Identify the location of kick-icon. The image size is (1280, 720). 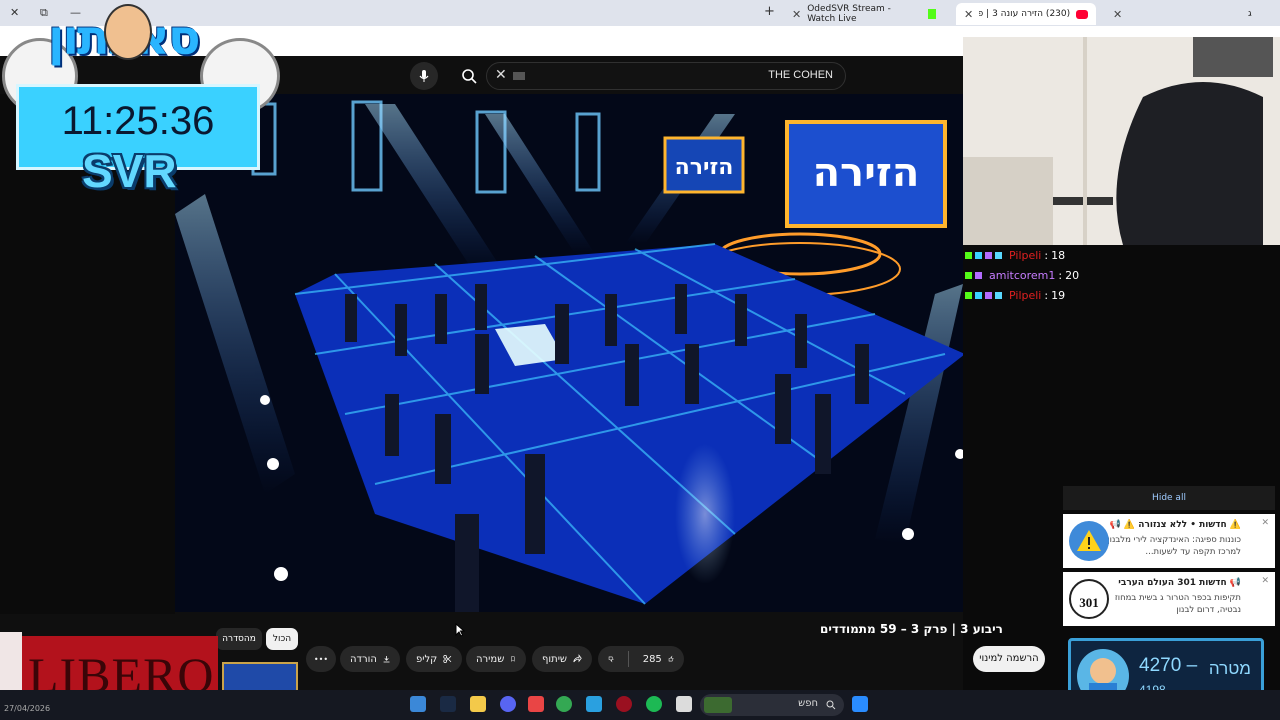
(931, 14).